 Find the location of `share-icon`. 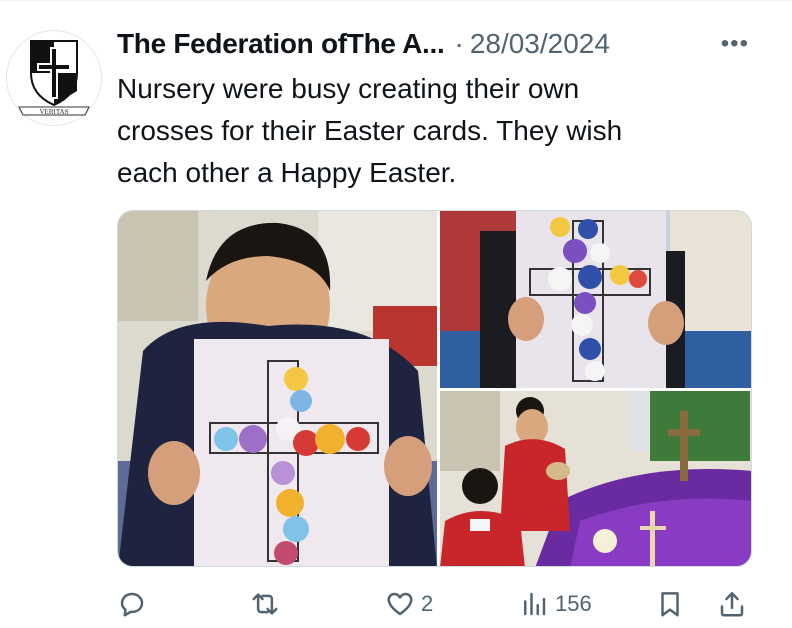

share-icon is located at coordinates (732, 604).